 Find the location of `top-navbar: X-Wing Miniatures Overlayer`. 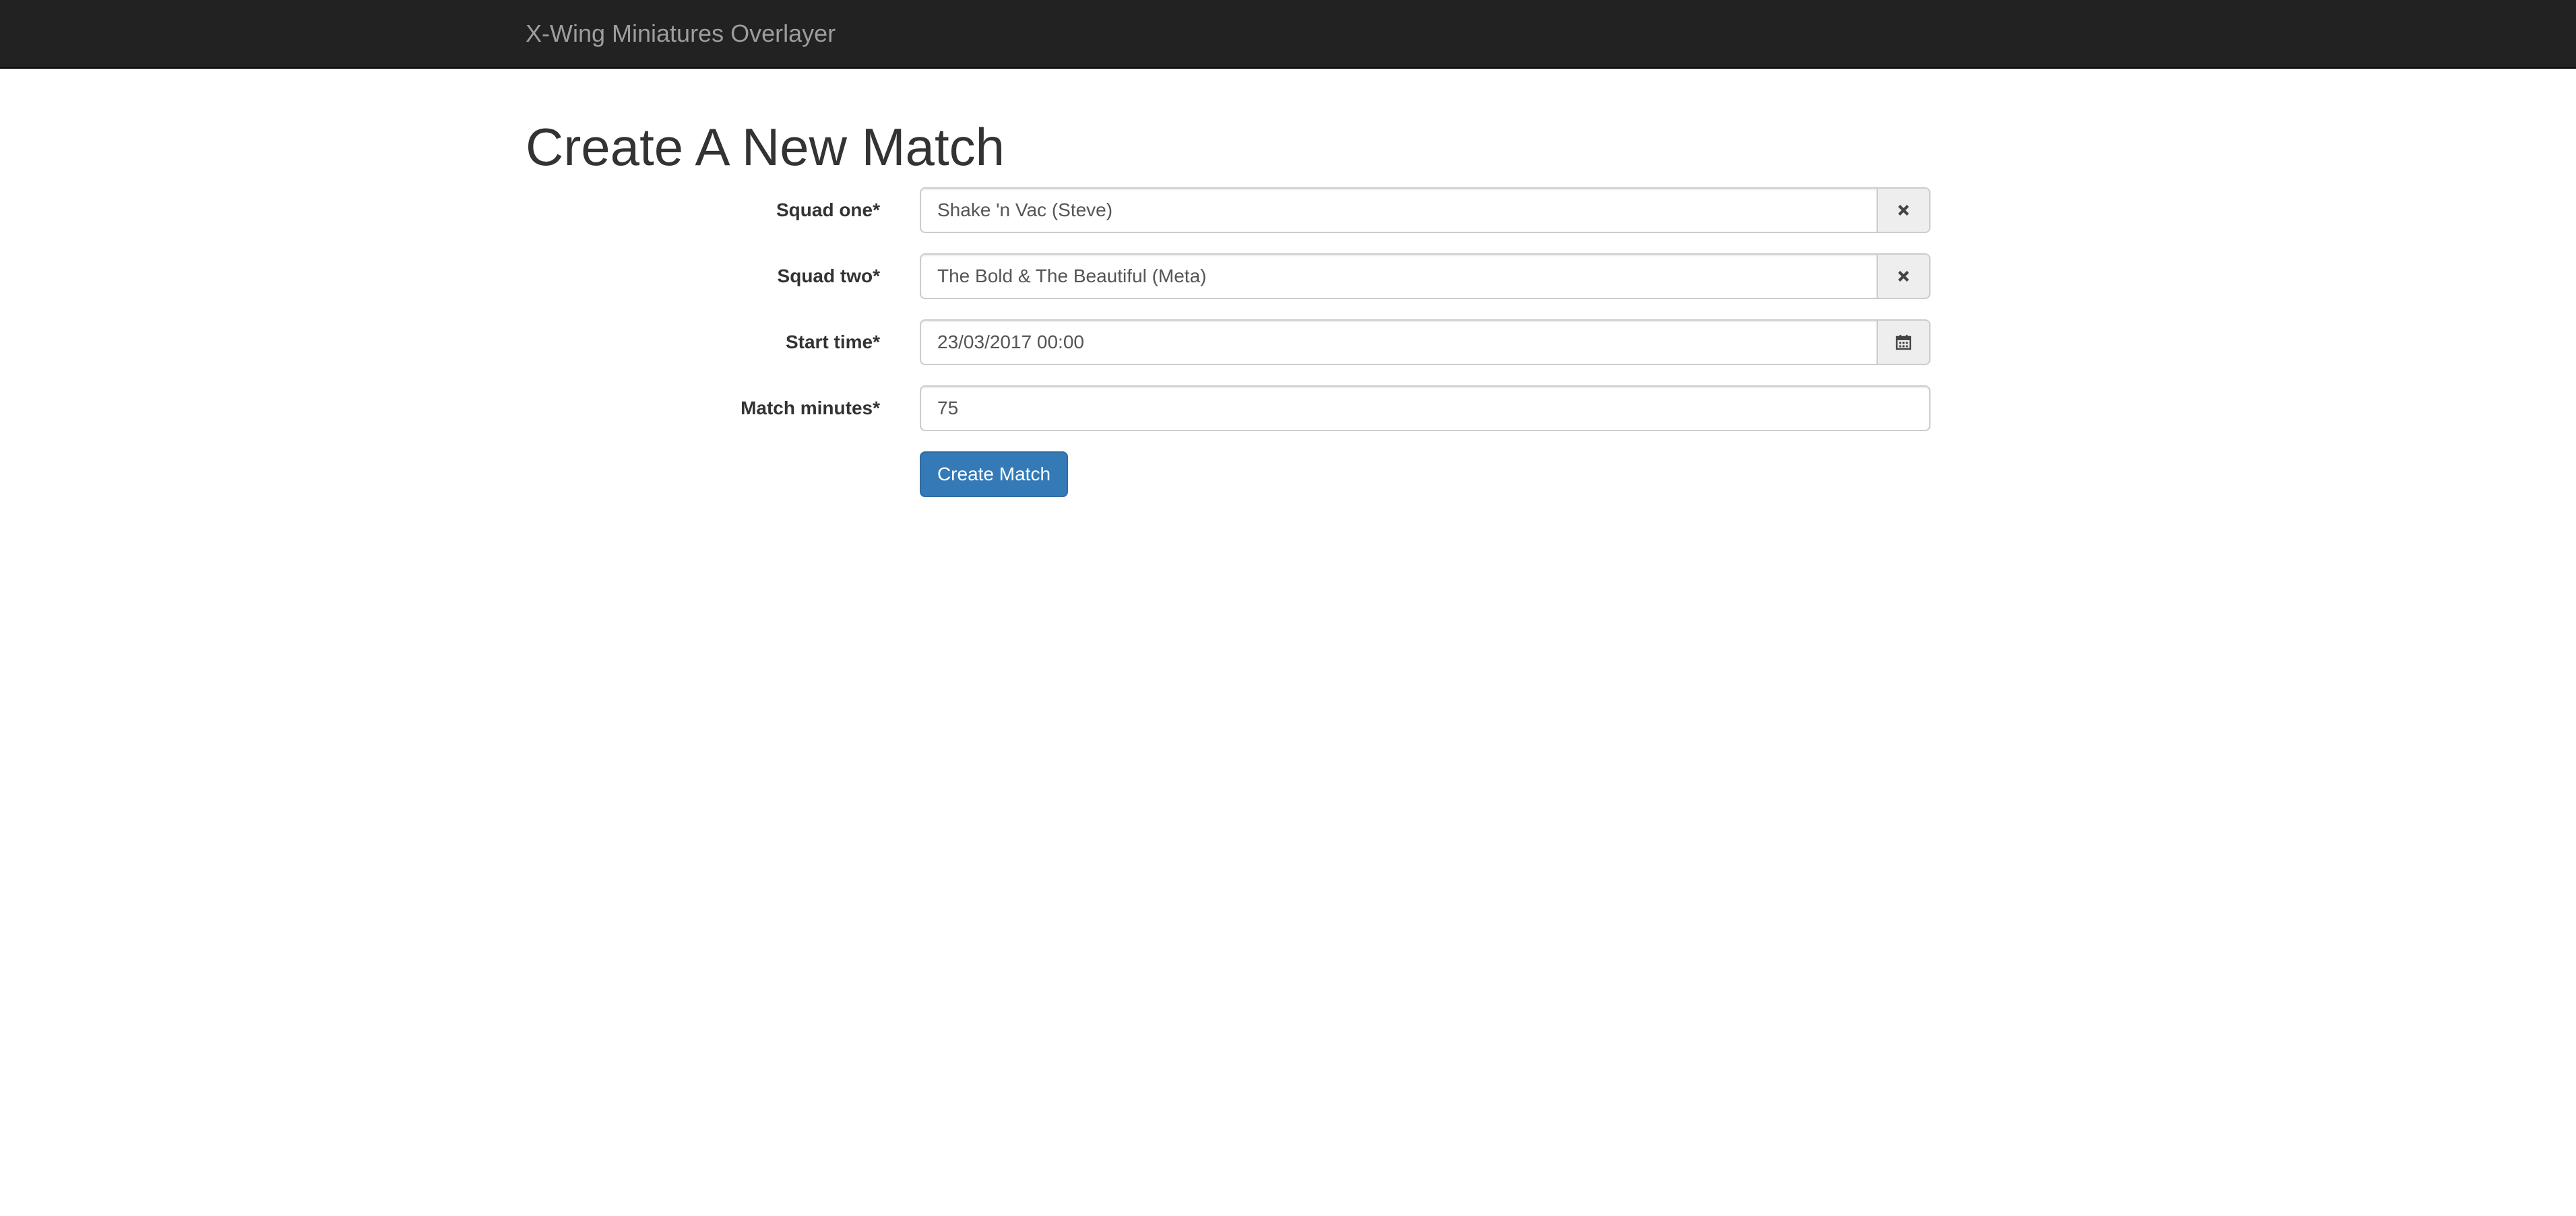

top-navbar: X-Wing Miniatures Overlayer is located at coordinates (1288, 34).